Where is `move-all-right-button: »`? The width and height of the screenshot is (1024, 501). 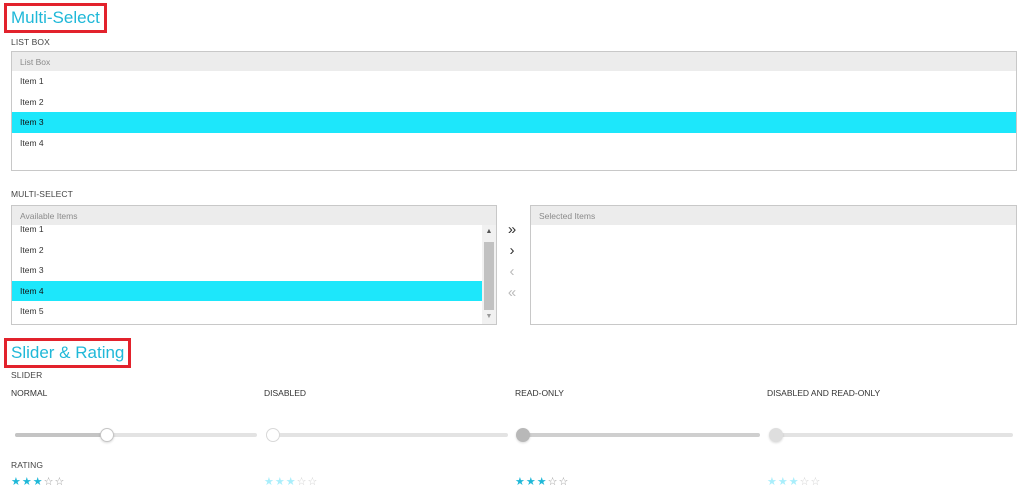
move-all-right-button: » is located at coordinates (512, 231).